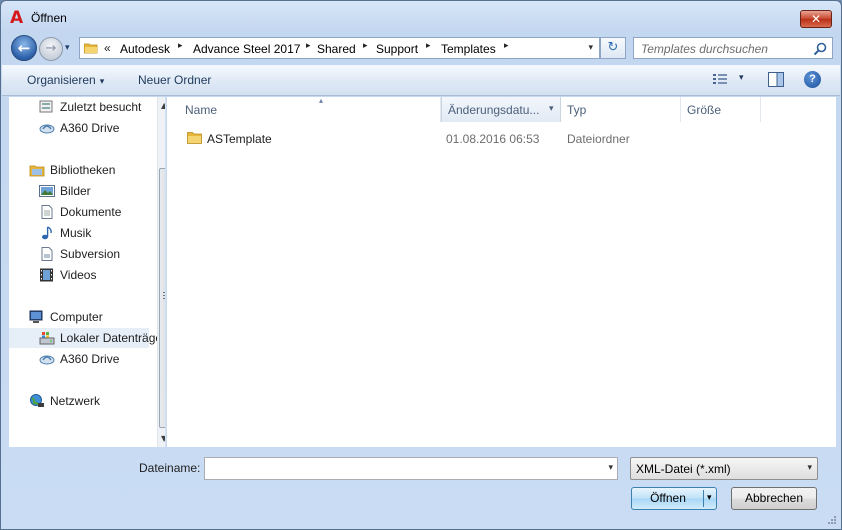 The width and height of the screenshot is (842, 530). Describe the element at coordinates (163, 105) in the screenshot. I see `scroll-up-arrow-icon: ▲` at that location.